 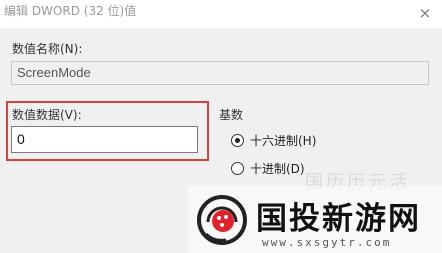 I want to click on value-name-label: 数值名称(N):, so click(x=47, y=49).